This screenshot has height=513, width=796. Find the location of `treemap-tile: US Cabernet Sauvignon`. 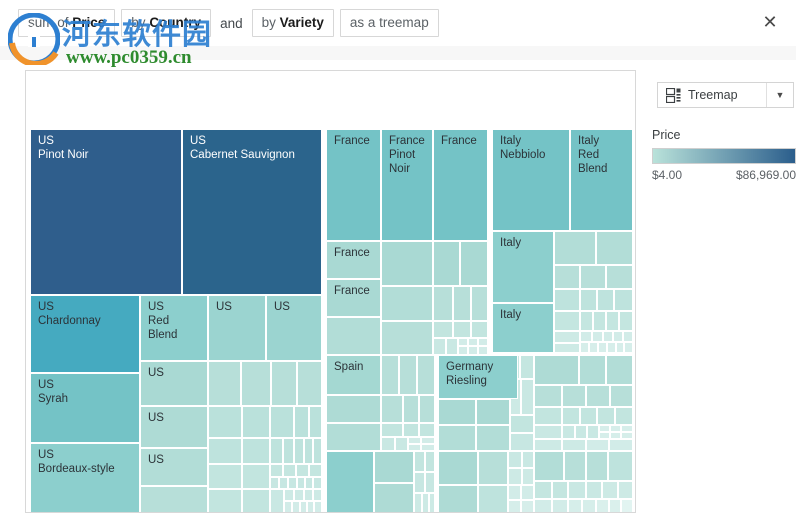

treemap-tile: US Cabernet Sauvignon is located at coordinates (252, 212).